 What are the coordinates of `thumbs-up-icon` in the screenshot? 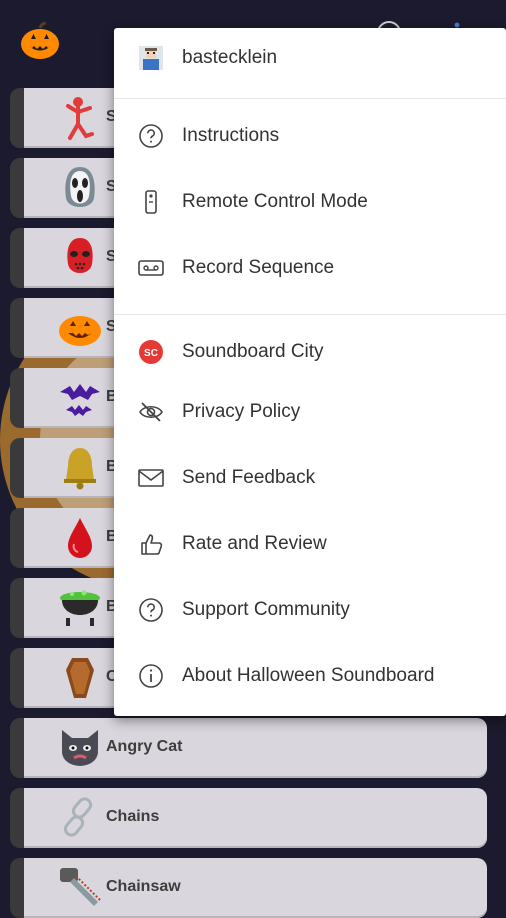 It's located at (152, 544).